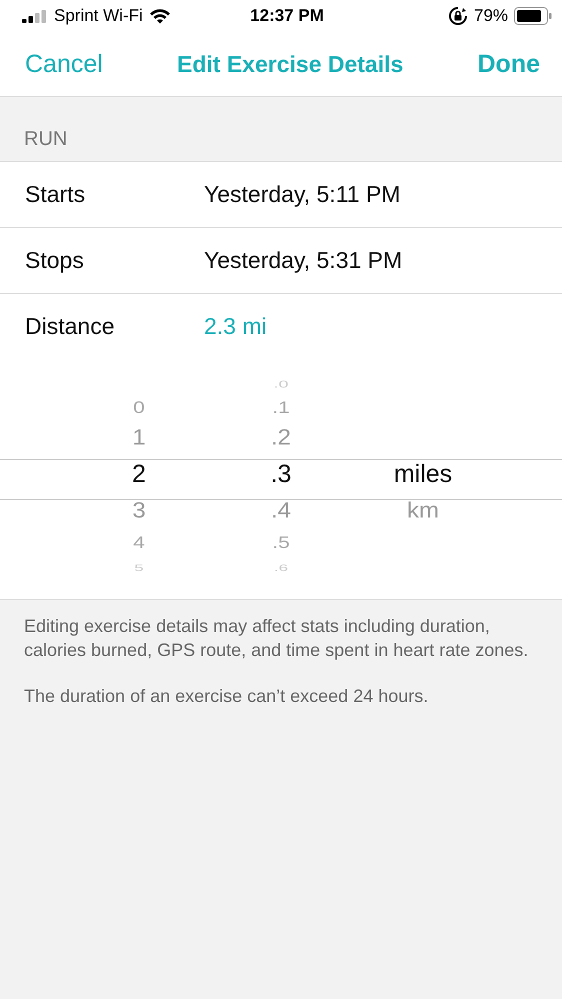  I want to click on section-header: RUN, so click(46, 139).